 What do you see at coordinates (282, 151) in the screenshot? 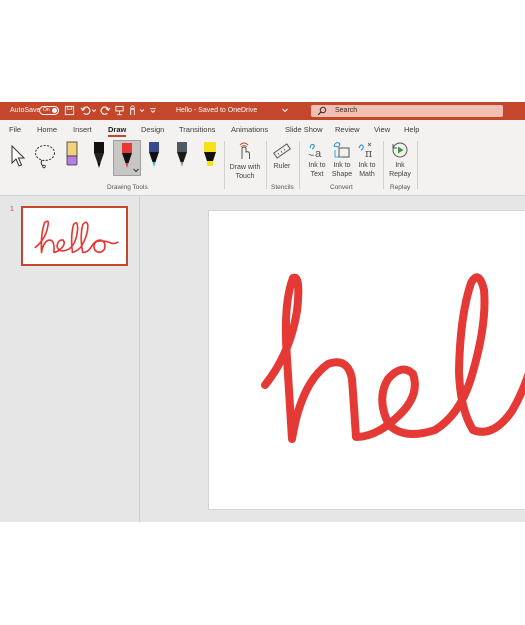
I see `ruler-icon` at bounding box center [282, 151].